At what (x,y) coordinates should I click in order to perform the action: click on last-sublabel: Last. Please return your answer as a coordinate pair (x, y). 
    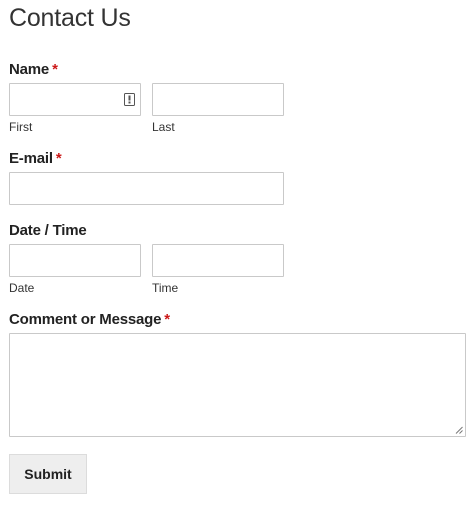
    Looking at the image, I should click on (163, 127).